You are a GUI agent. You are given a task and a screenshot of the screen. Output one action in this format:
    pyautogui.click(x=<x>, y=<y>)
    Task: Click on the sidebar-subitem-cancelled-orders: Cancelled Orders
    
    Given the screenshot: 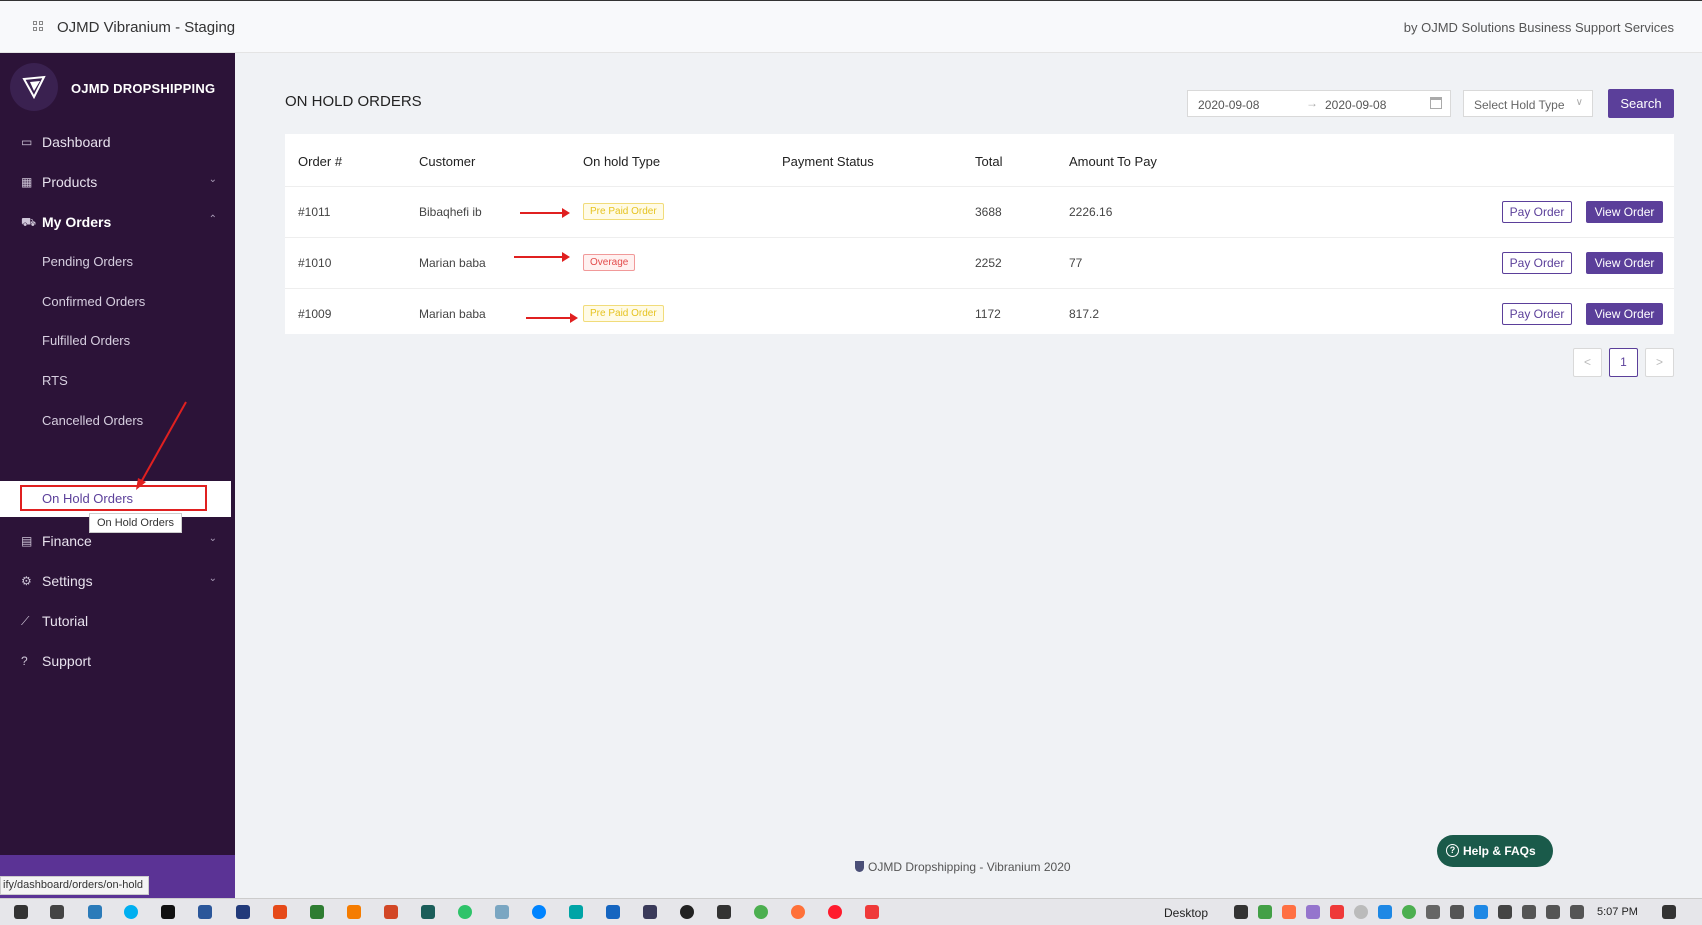 What is the action you would take?
    pyautogui.click(x=117, y=421)
    